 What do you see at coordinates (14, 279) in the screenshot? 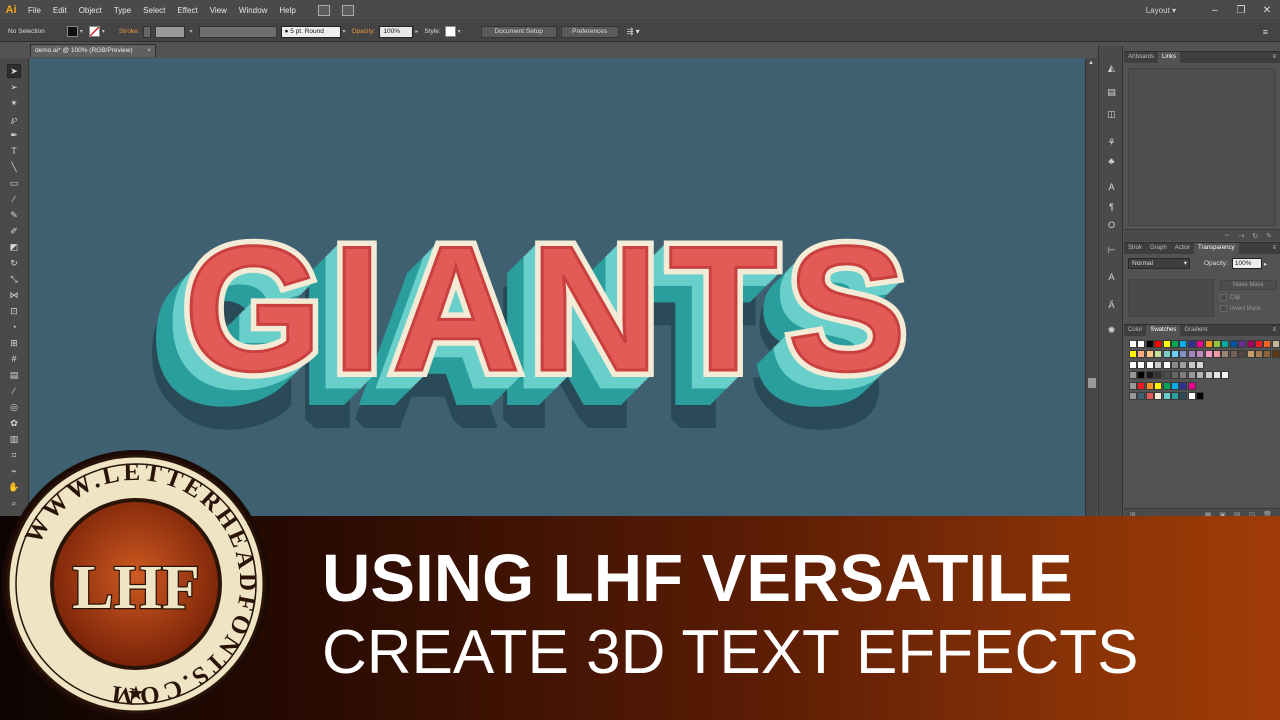
I see `scale-tool-icon: ⤡` at bounding box center [14, 279].